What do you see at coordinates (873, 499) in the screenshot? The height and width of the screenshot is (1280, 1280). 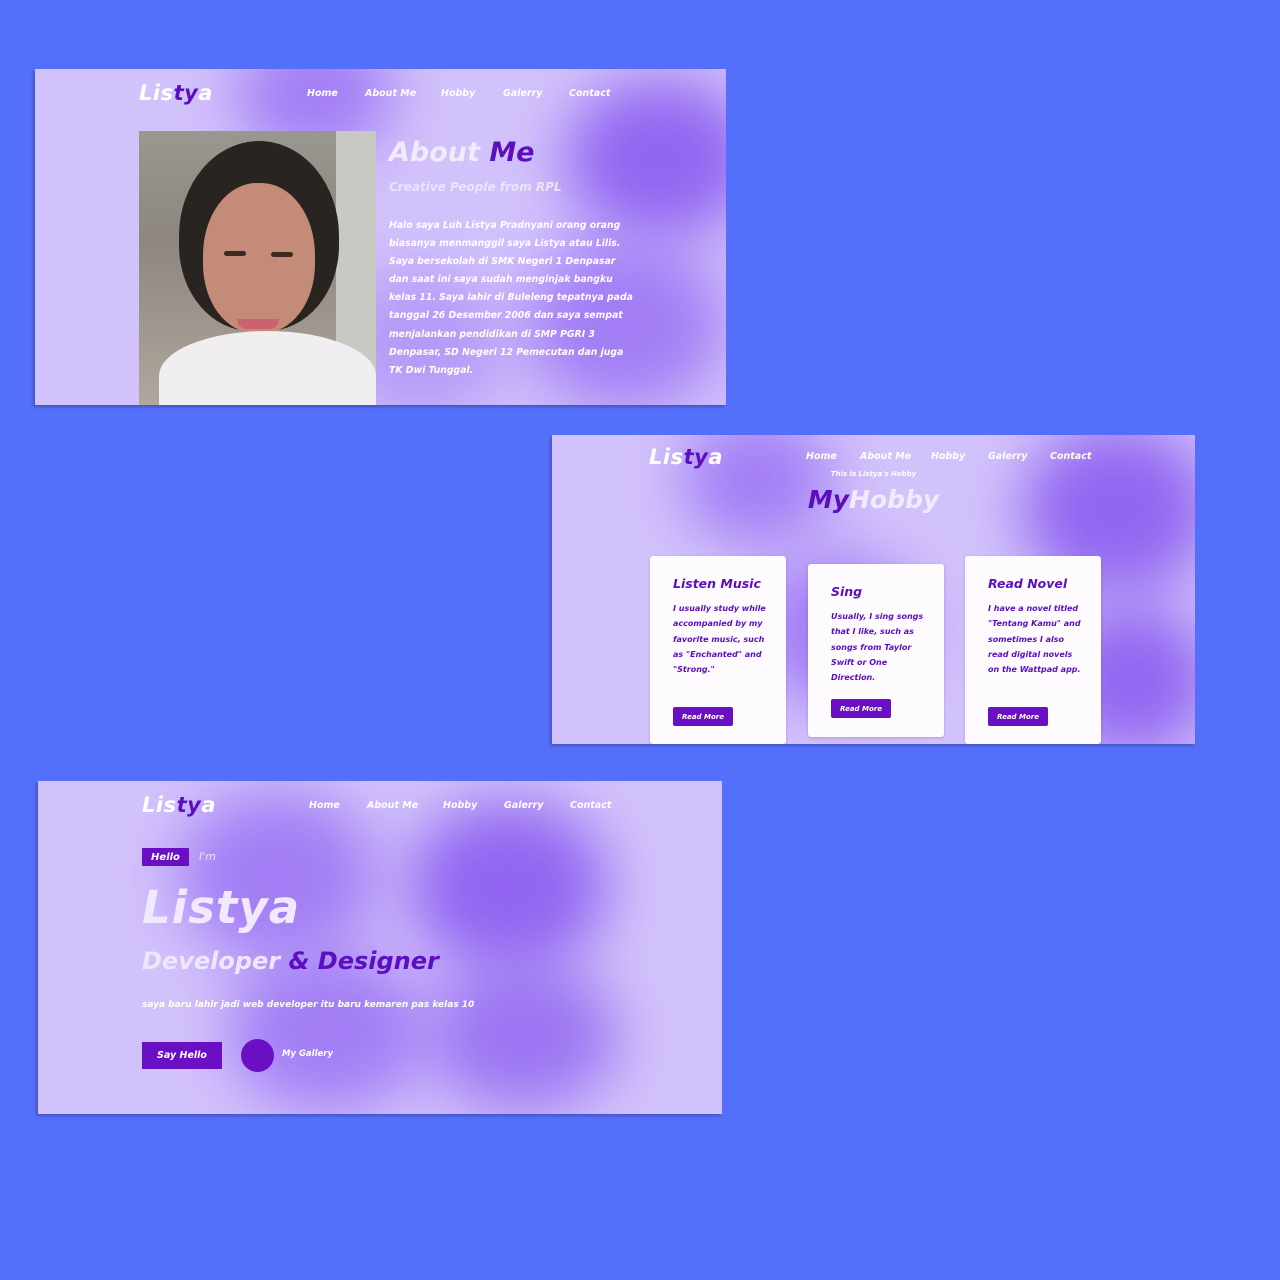 I see `hobby-title: MyHobby` at bounding box center [873, 499].